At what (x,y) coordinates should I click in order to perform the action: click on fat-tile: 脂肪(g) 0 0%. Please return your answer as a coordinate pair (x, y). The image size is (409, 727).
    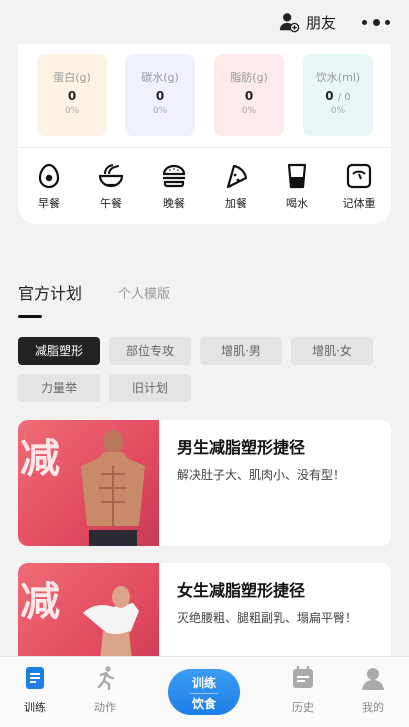
    Looking at the image, I should click on (249, 95).